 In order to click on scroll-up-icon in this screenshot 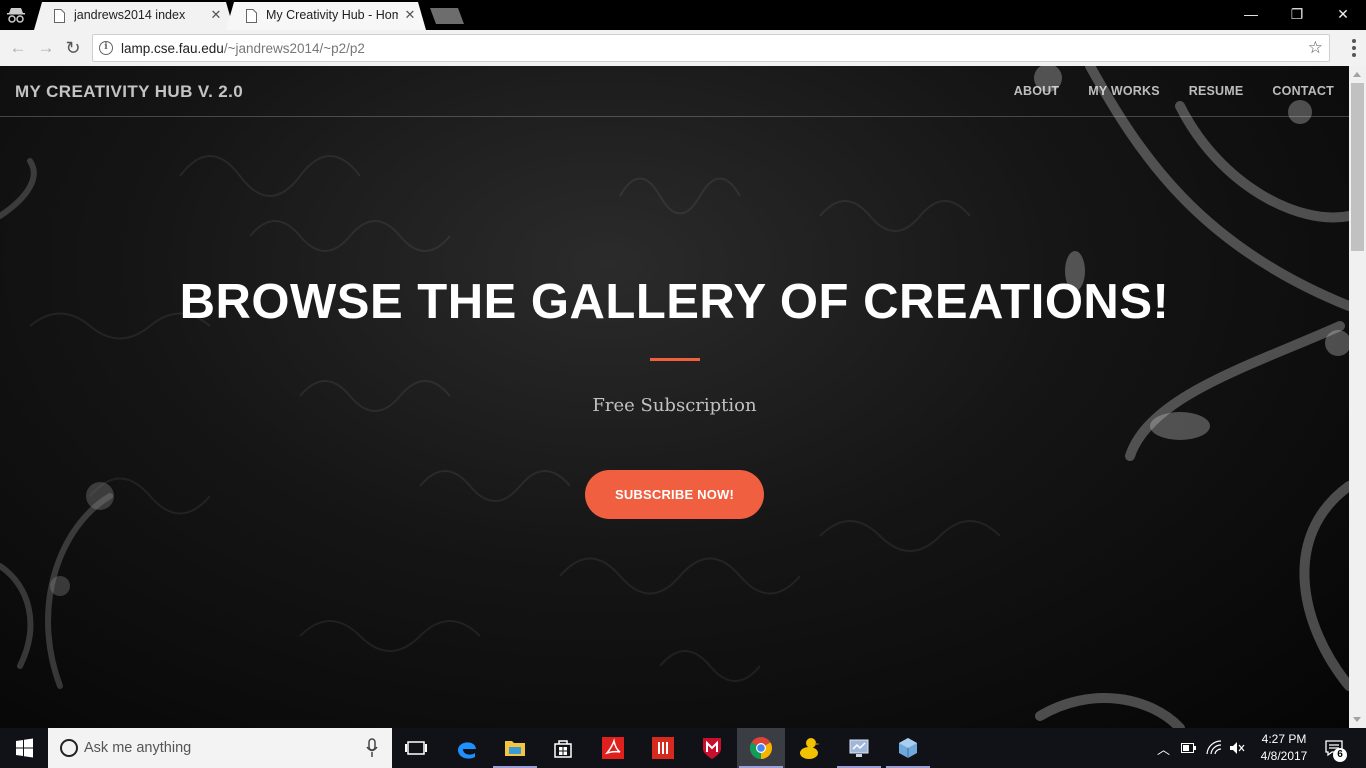, I will do `click(1357, 74)`.